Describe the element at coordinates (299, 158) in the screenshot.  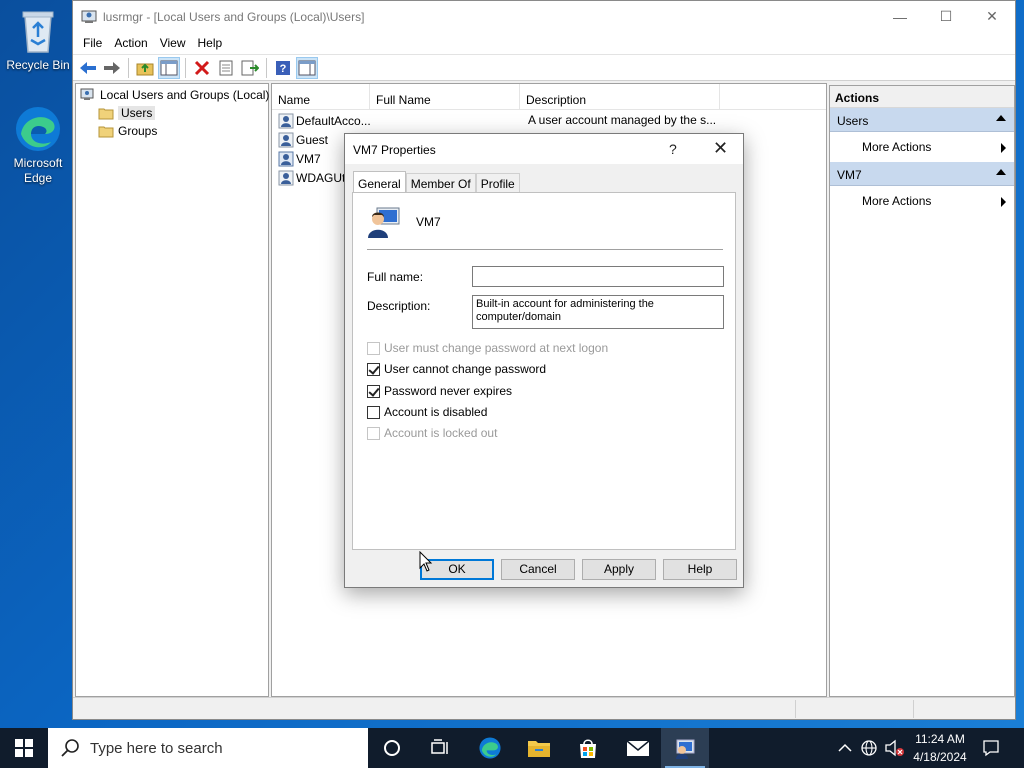
I see `list-item: VM7` at that location.